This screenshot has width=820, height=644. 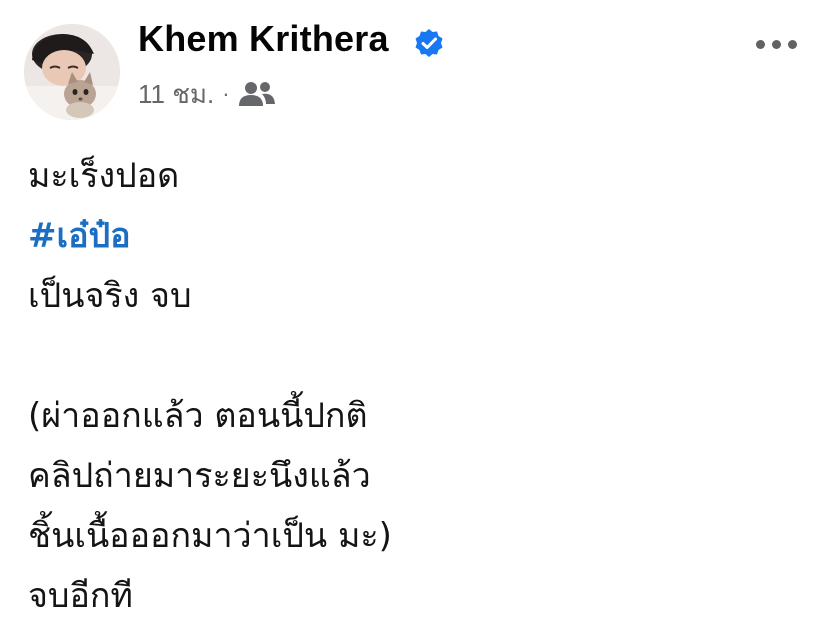 I want to click on post-hashtag-line: #เอ๋ป๋อ, so click(x=418, y=236).